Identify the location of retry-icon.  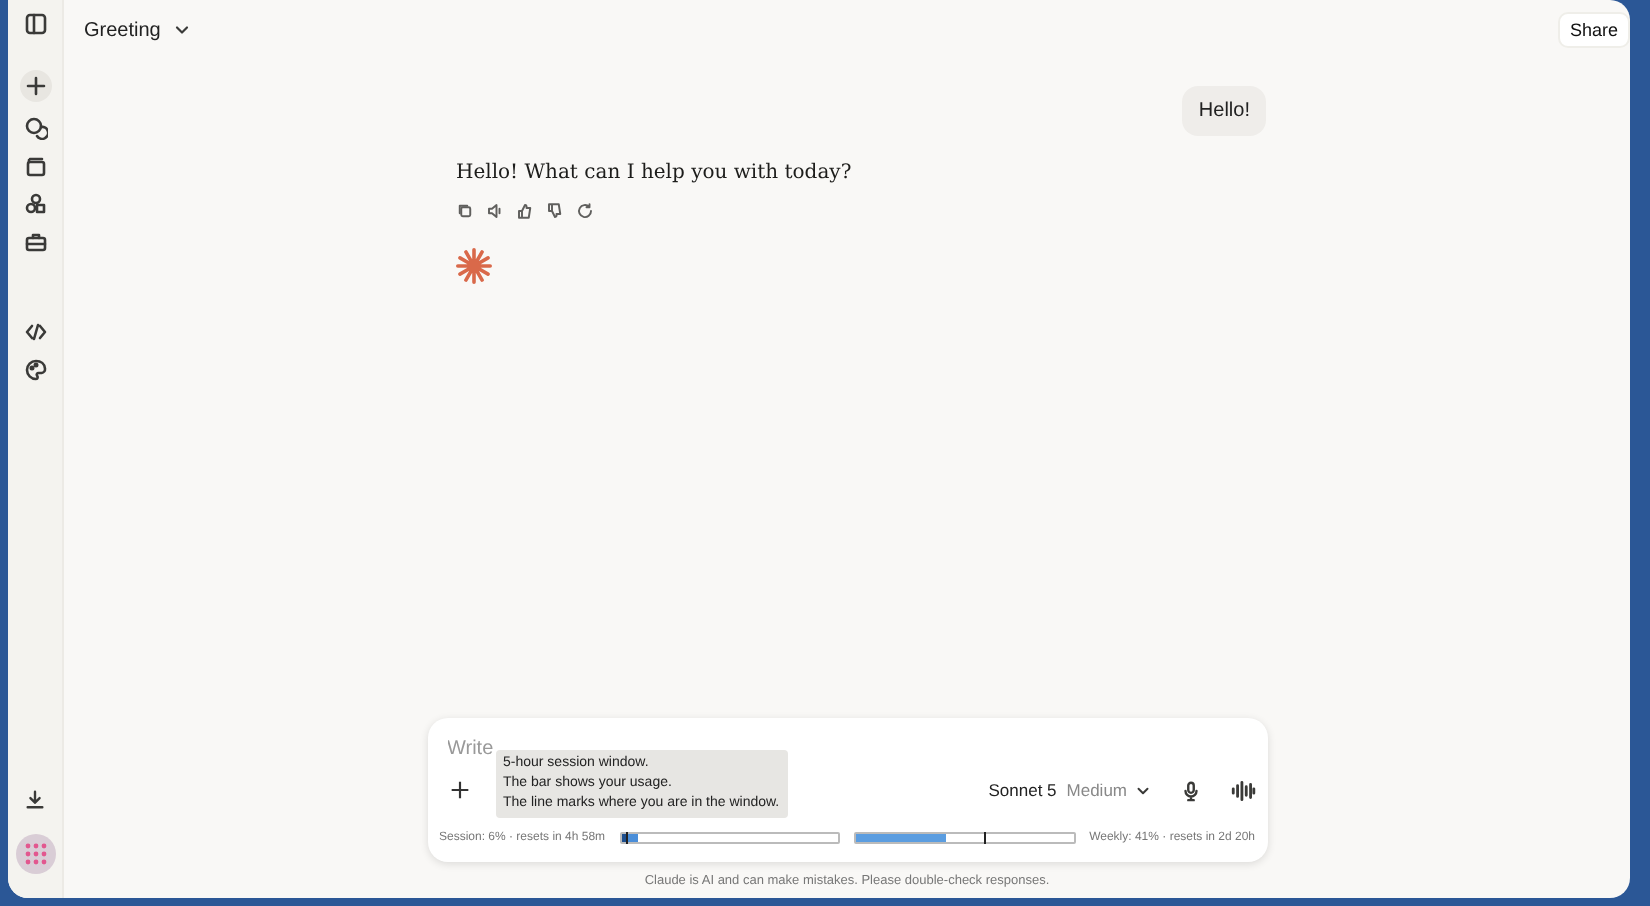
(585, 211).